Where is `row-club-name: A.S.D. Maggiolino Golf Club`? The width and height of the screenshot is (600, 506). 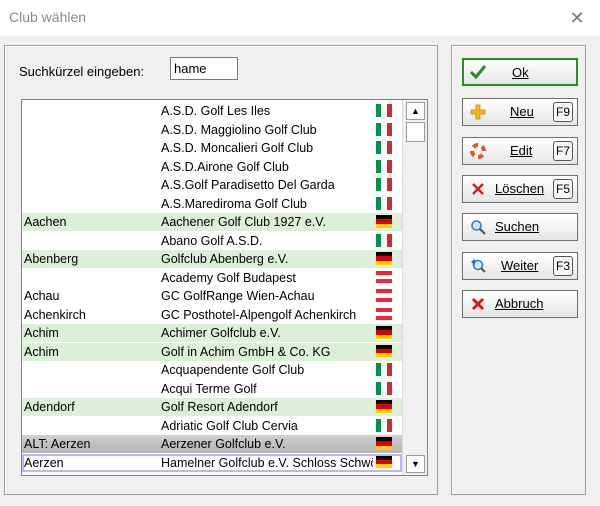
row-club-name: A.S.D. Maggiolino Golf Club is located at coordinates (239, 129).